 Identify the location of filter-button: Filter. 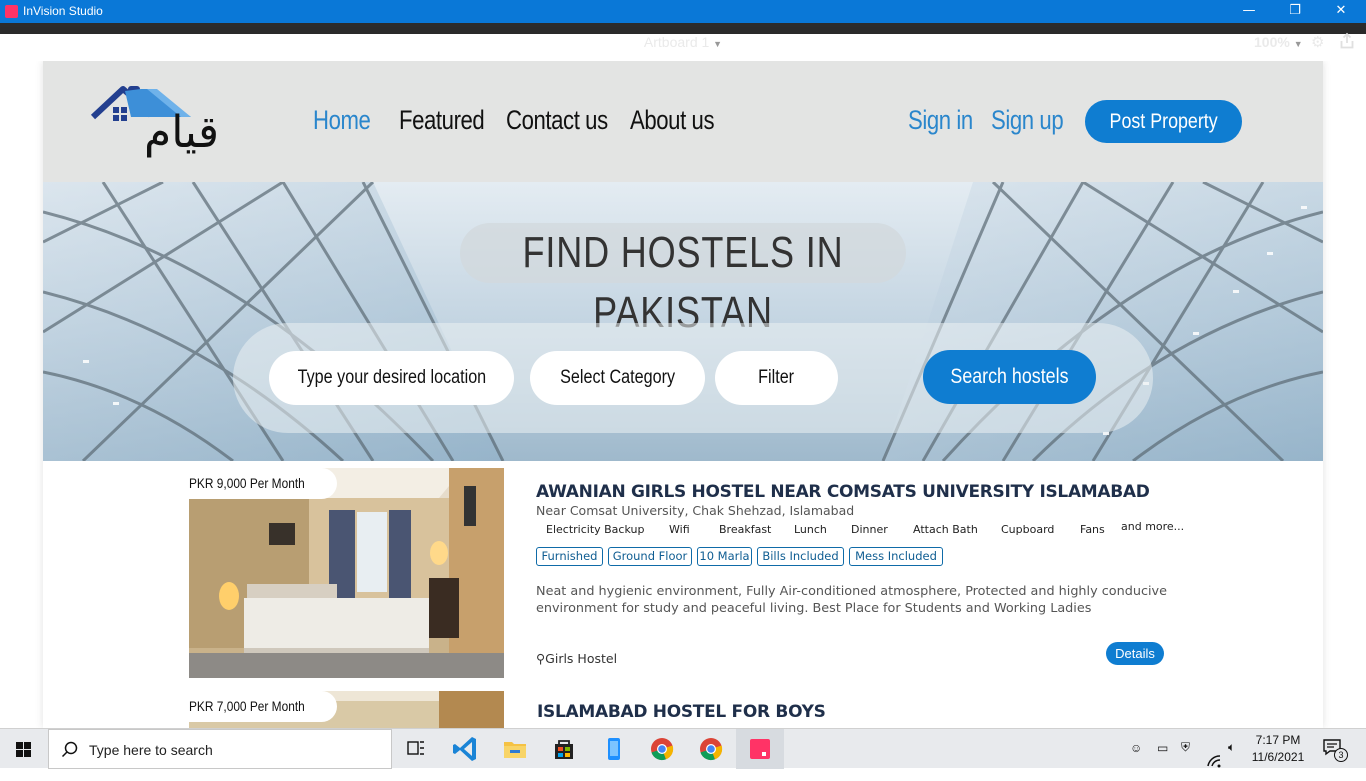
(776, 378).